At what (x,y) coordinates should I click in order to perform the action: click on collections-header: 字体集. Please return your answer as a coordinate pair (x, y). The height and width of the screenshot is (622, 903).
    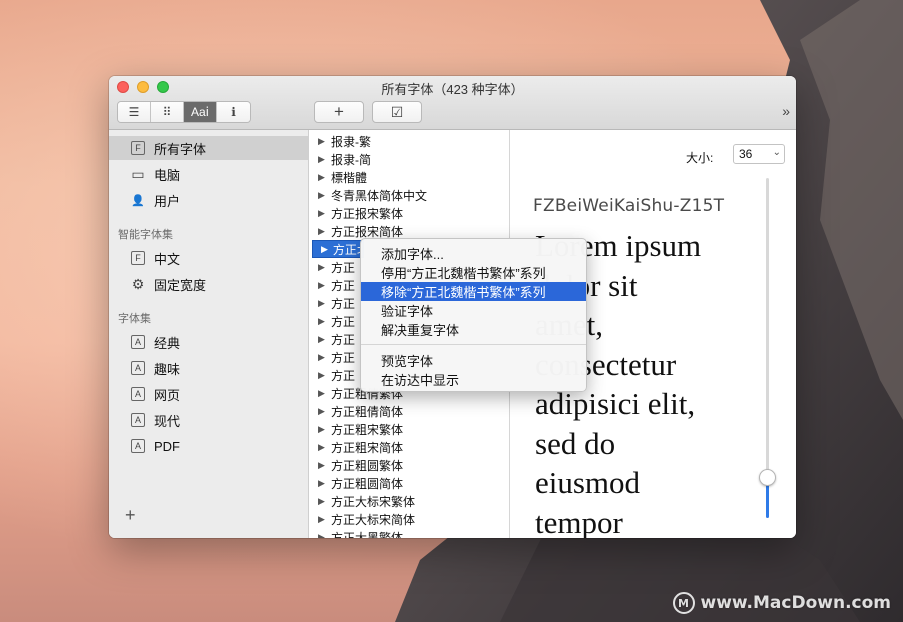
    Looking at the image, I should click on (134, 319).